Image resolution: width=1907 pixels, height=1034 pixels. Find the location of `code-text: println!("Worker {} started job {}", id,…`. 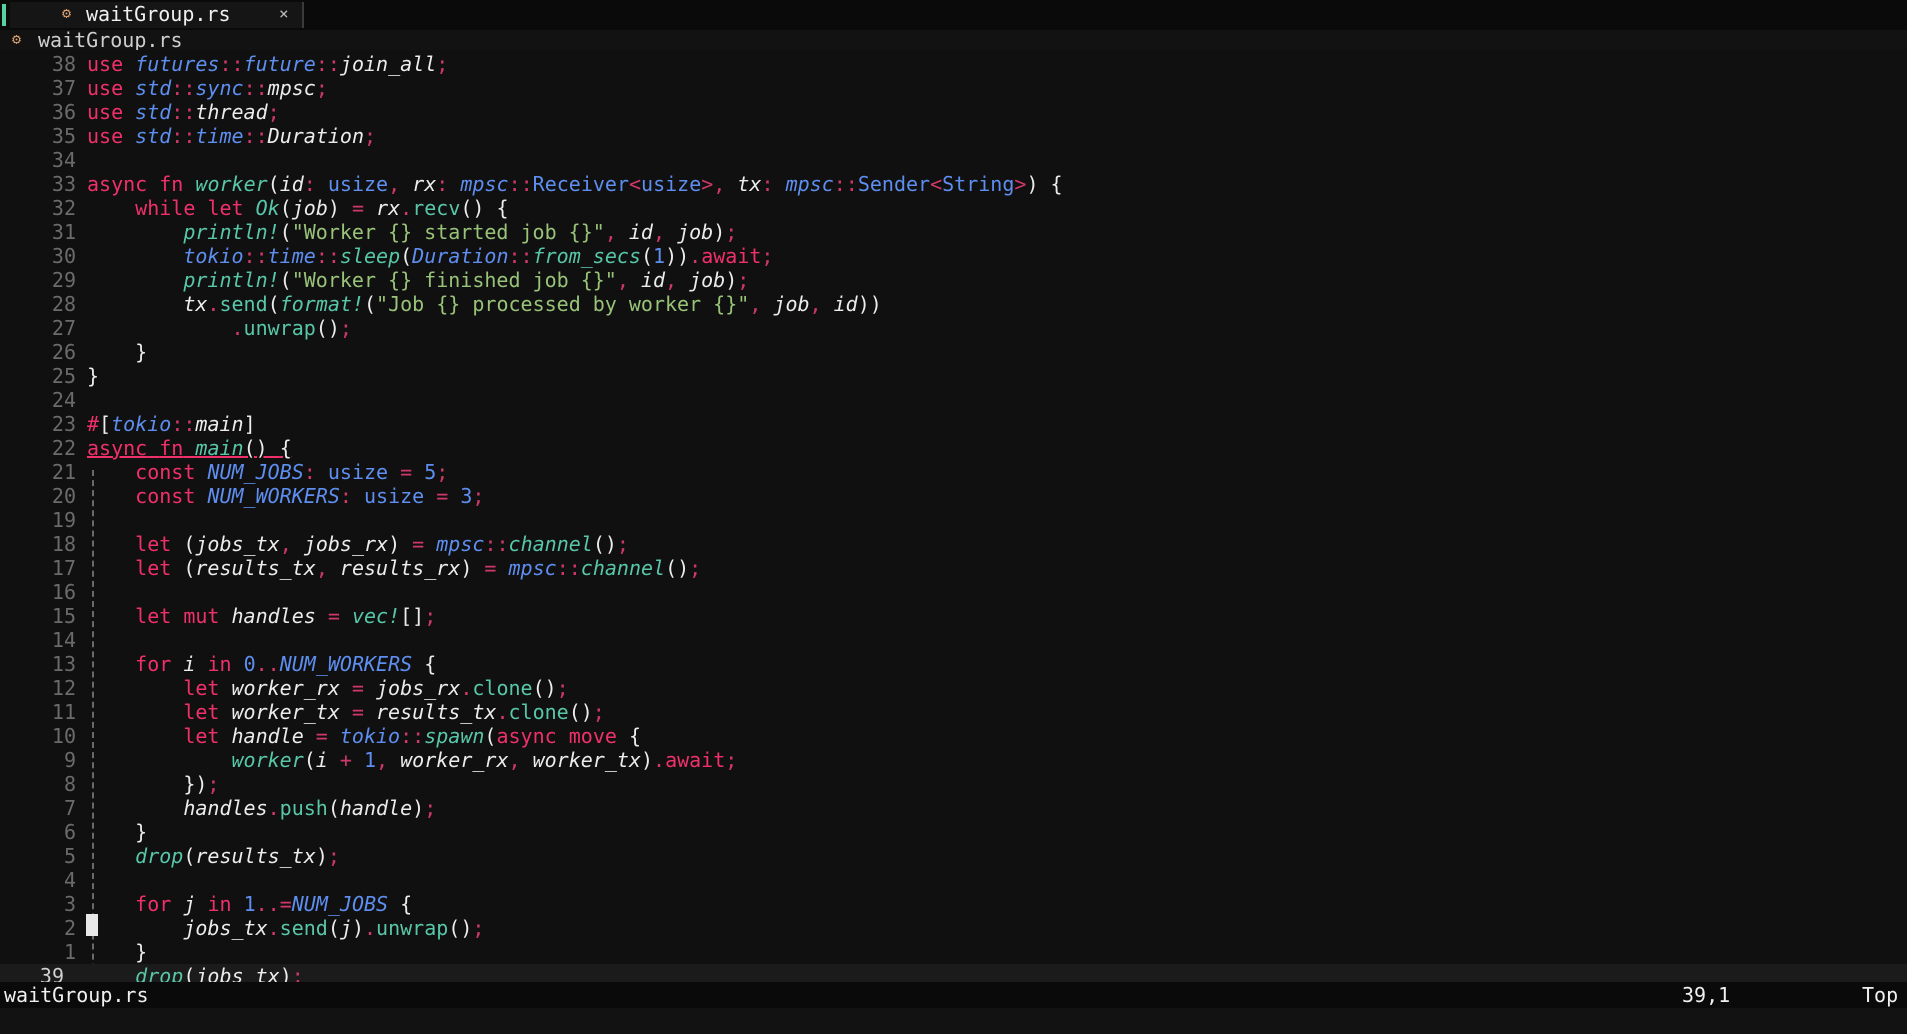

code-text: println!("Worker {} started job {}", id,… is located at coordinates (460, 232).